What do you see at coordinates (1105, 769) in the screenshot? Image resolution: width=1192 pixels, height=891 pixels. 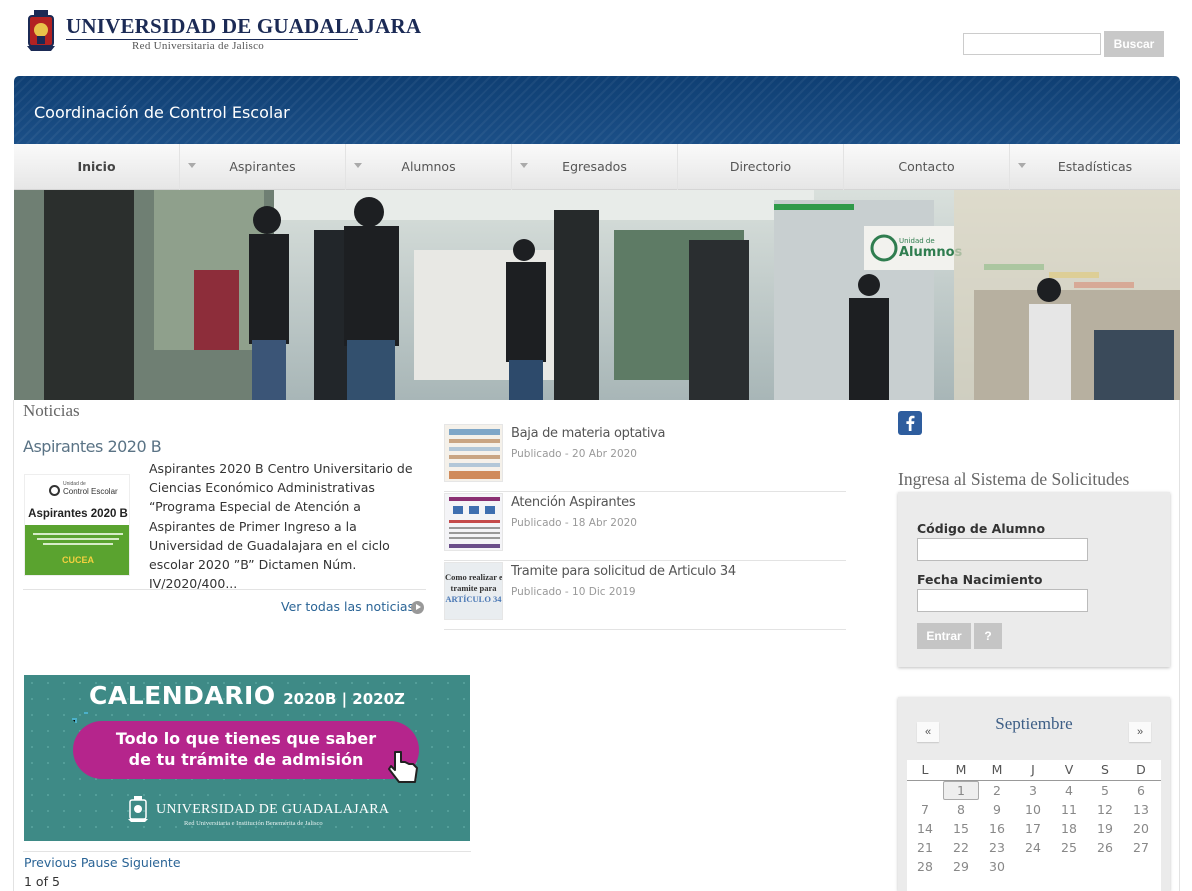 I see `calendar-weekday: S` at bounding box center [1105, 769].